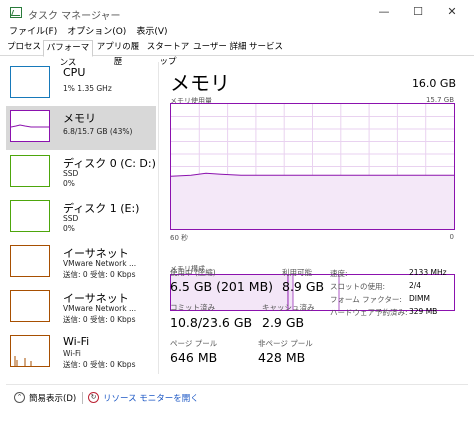 The image size is (474, 421). What do you see at coordinates (30, 306) in the screenshot?
I see `ethernet-2-thumbnail` at bounding box center [30, 306].